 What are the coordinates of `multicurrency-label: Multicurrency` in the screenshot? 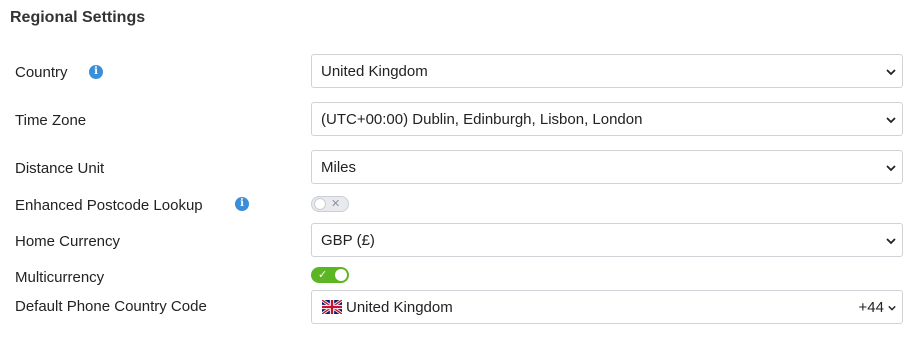 It's located at (60, 277).